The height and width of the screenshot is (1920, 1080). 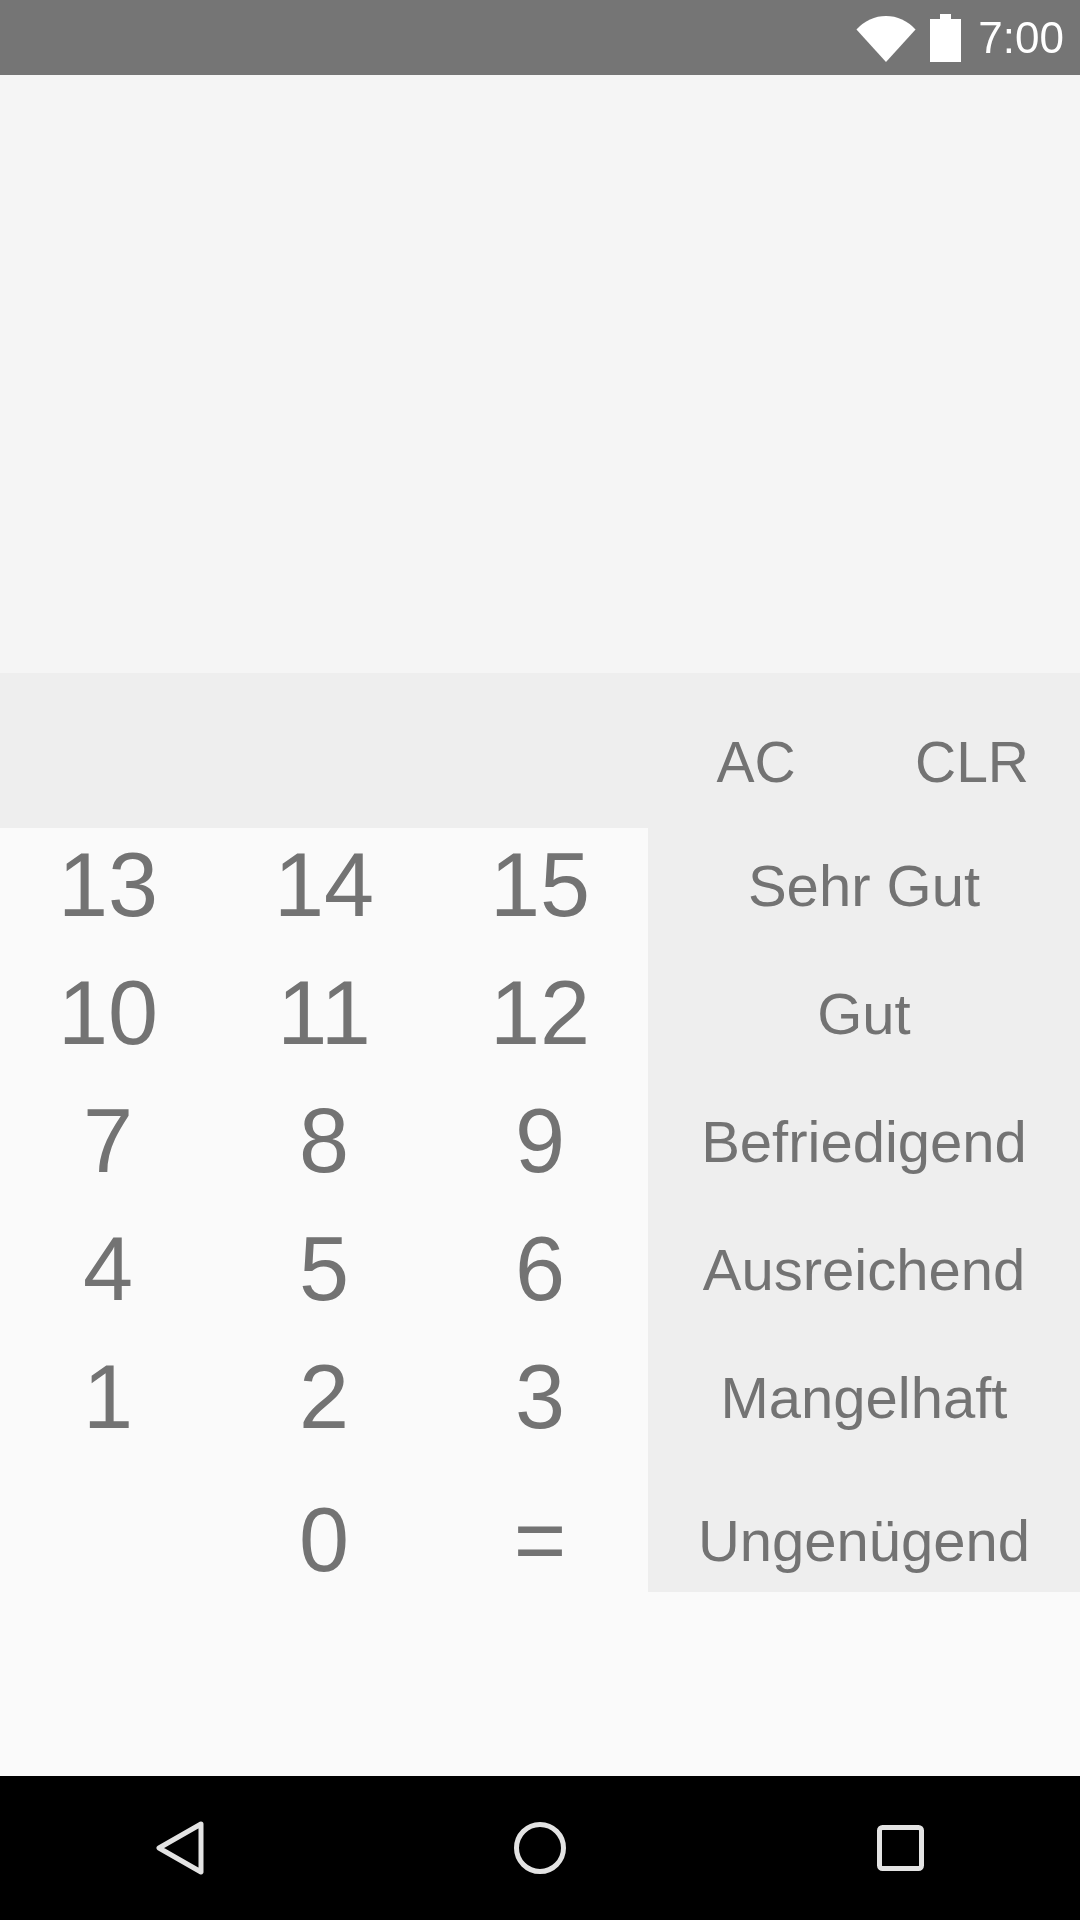 I want to click on number-key: 0, so click(x=324, y=1530).